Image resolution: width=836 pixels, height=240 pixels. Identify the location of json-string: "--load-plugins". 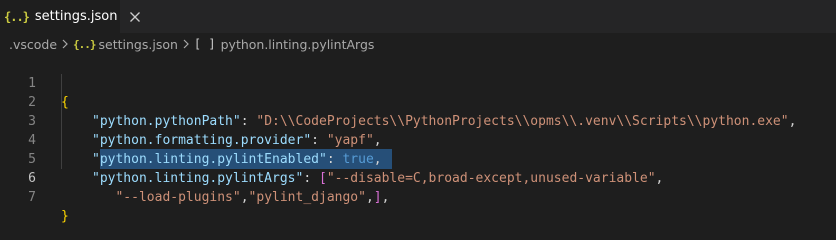
(178, 197).